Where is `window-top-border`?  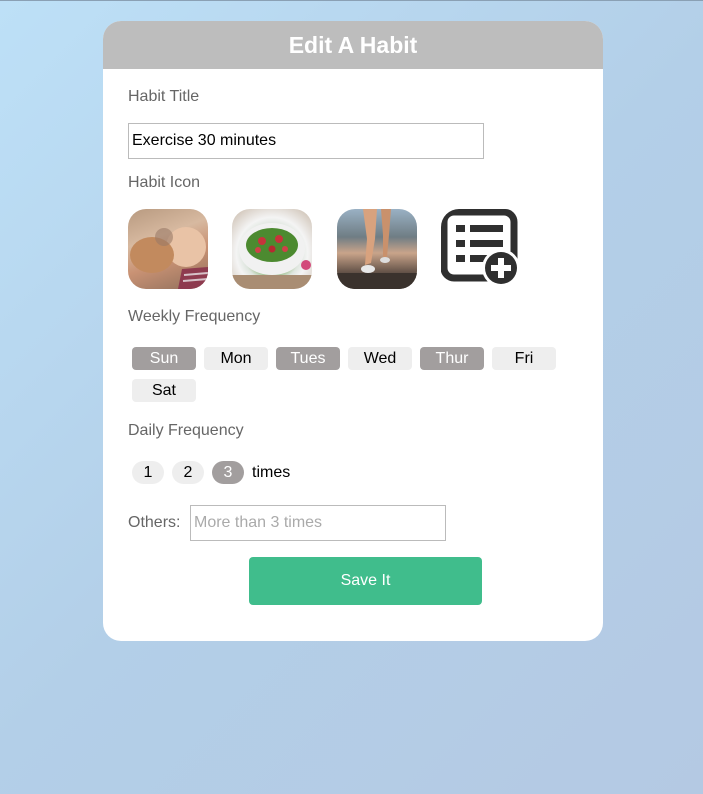
window-top-border is located at coordinates (351, 0).